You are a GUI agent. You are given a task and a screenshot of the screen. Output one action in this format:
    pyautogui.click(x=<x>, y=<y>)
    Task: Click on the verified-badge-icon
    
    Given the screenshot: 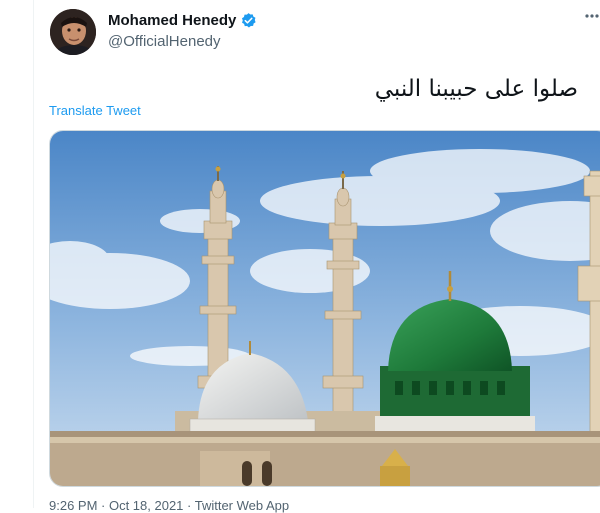 What is the action you would take?
    pyautogui.click(x=248, y=20)
    